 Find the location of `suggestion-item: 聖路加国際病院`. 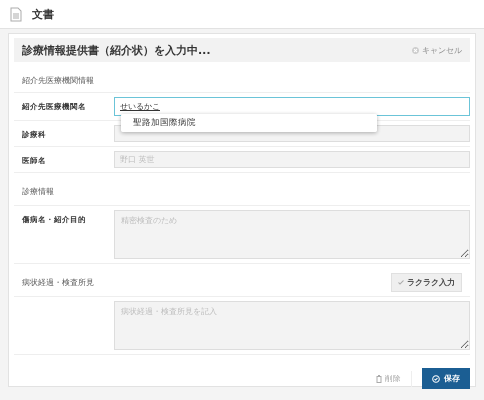

suggestion-item: 聖路加国際病院 is located at coordinates (249, 123).